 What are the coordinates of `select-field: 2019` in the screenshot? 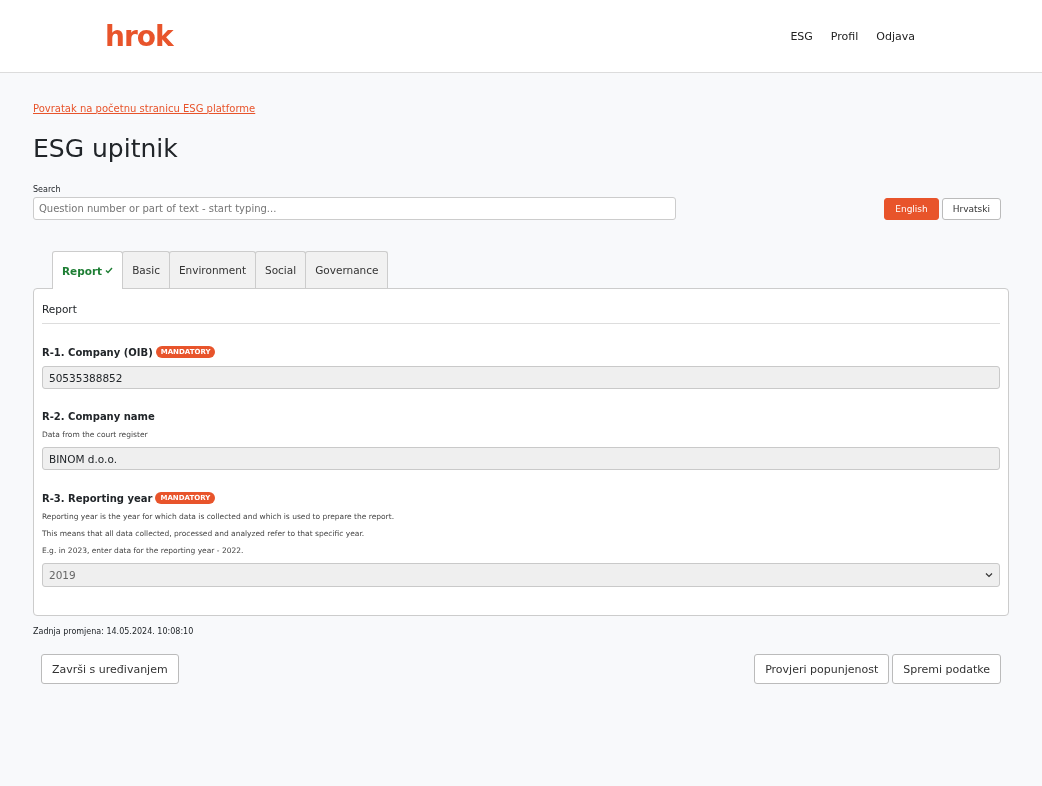 It's located at (521, 575).